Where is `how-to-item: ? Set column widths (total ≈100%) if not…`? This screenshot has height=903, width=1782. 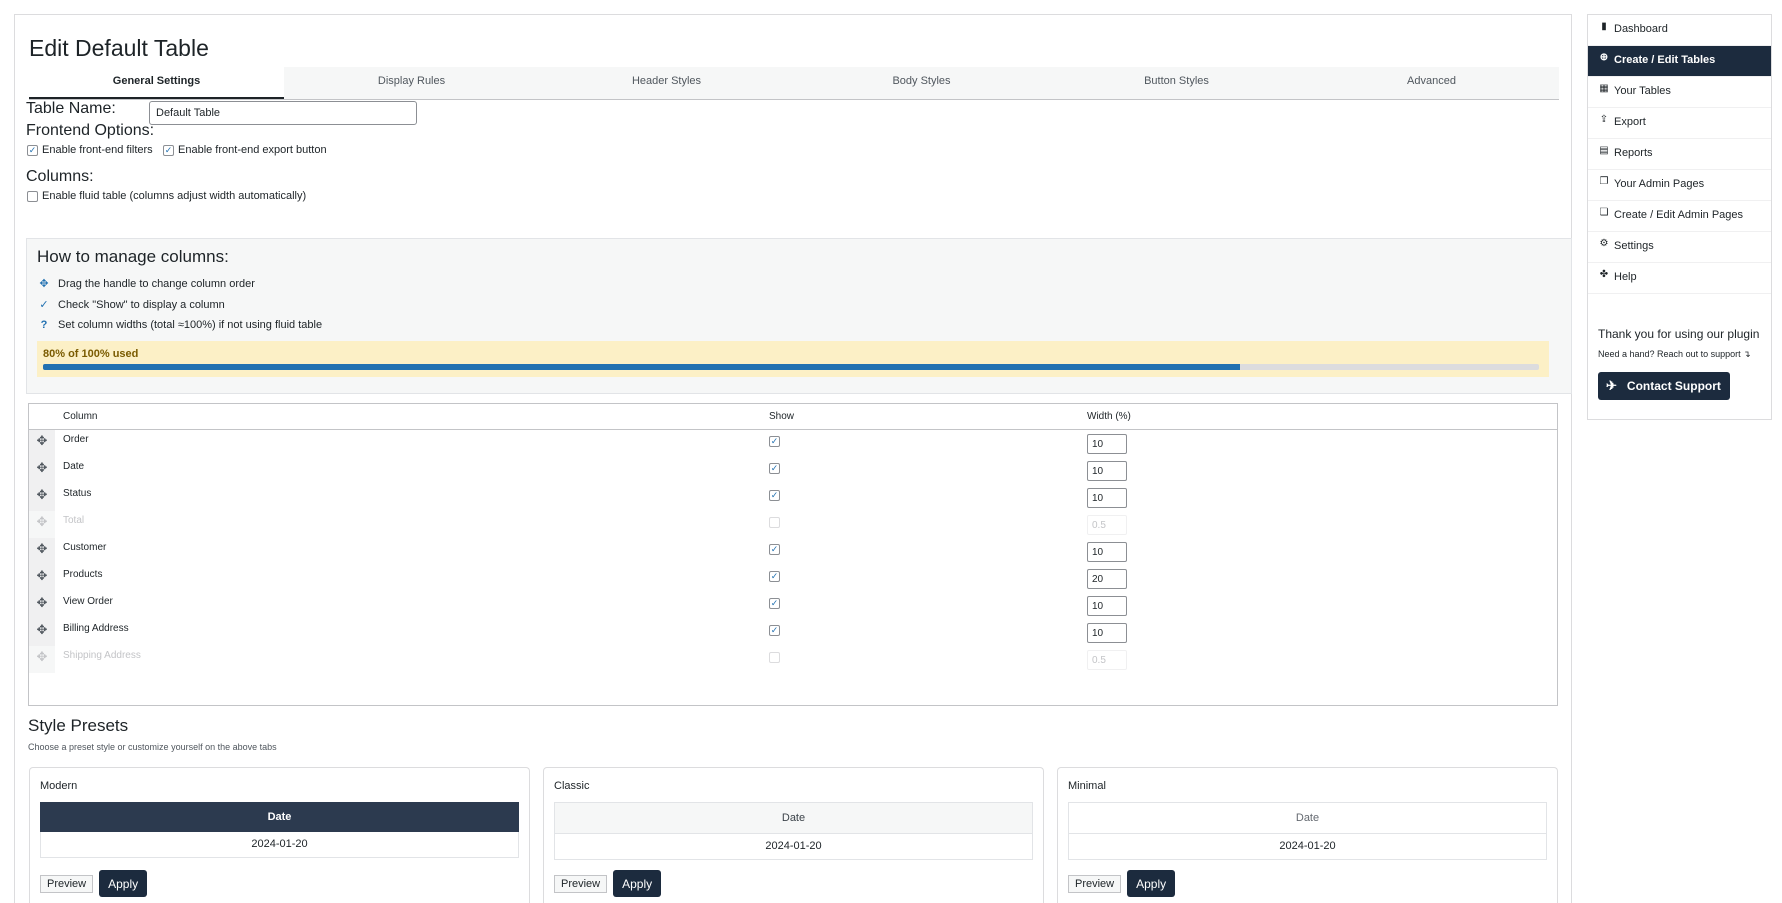 how-to-item: ? Set column widths (total ≈100%) if not… is located at coordinates (179, 325).